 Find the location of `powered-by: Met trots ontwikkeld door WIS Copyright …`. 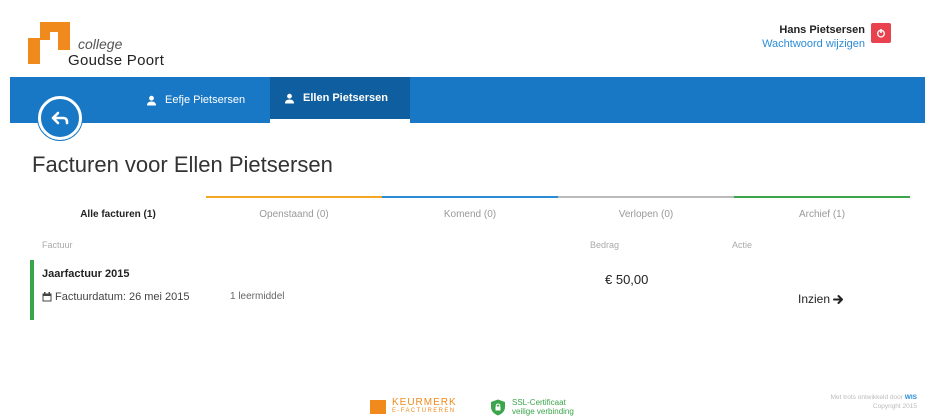

powered-by: Met trots ontwikkeld door WIS Copyright … is located at coordinates (874, 402).